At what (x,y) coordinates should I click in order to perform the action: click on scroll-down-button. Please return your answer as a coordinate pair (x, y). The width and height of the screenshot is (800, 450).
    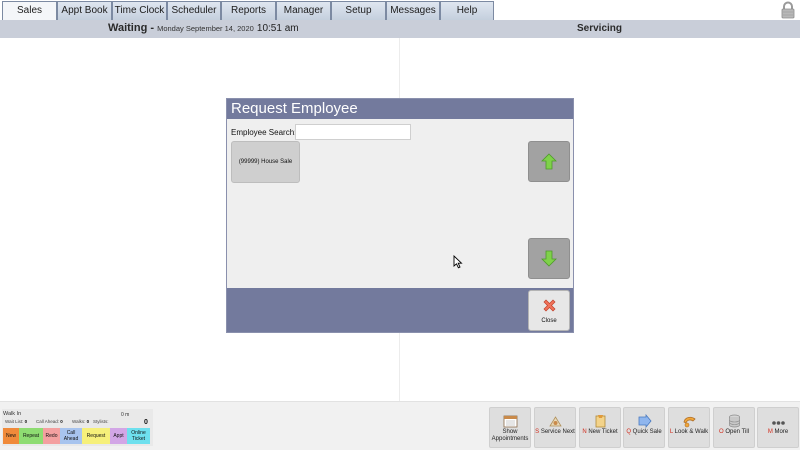
    Looking at the image, I should click on (549, 258).